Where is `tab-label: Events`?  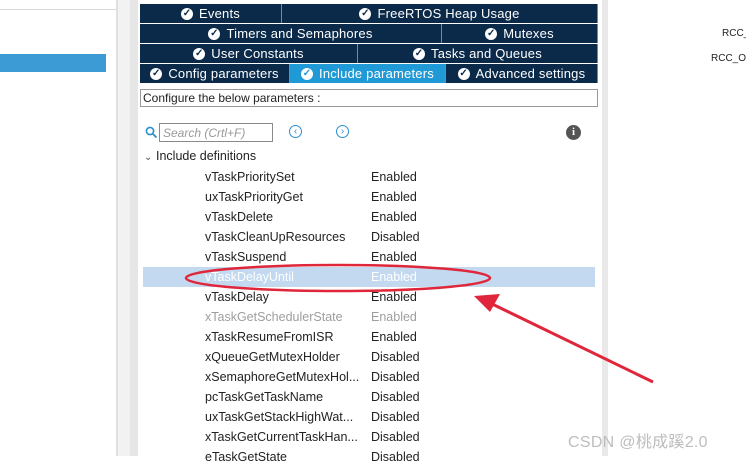 tab-label: Events is located at coordinates (219, 13).